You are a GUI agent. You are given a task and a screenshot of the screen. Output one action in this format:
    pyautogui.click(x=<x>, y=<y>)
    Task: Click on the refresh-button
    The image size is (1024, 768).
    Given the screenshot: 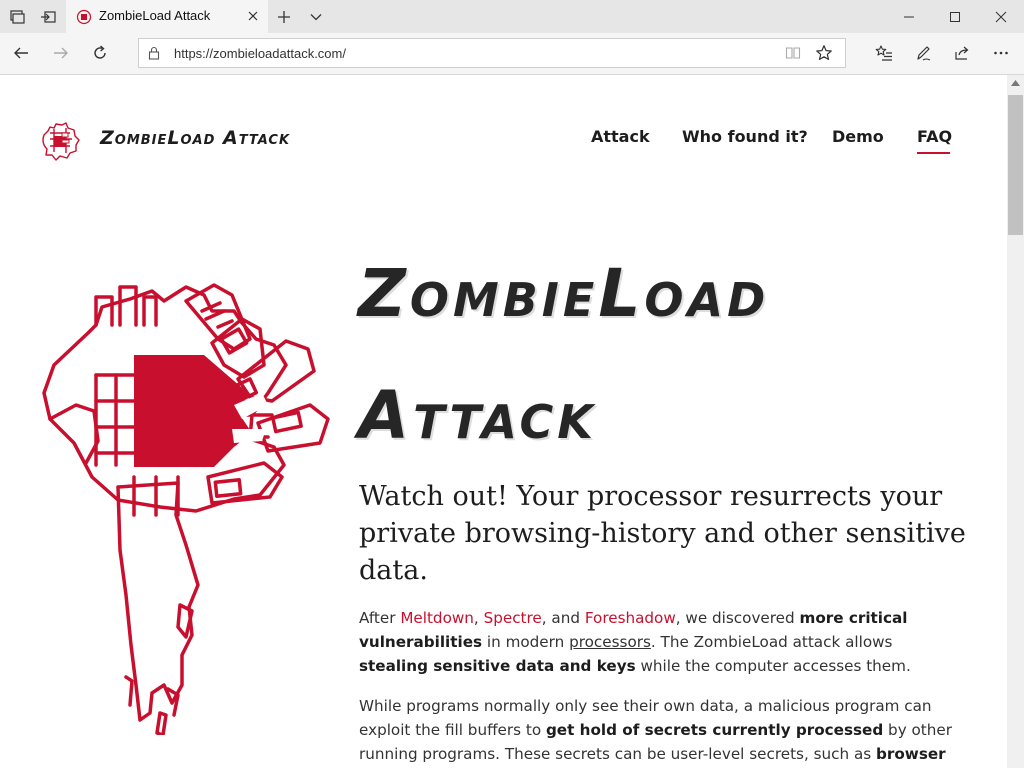 What is the action you would take?
    pyautogui.click(x=100, y=53)
    